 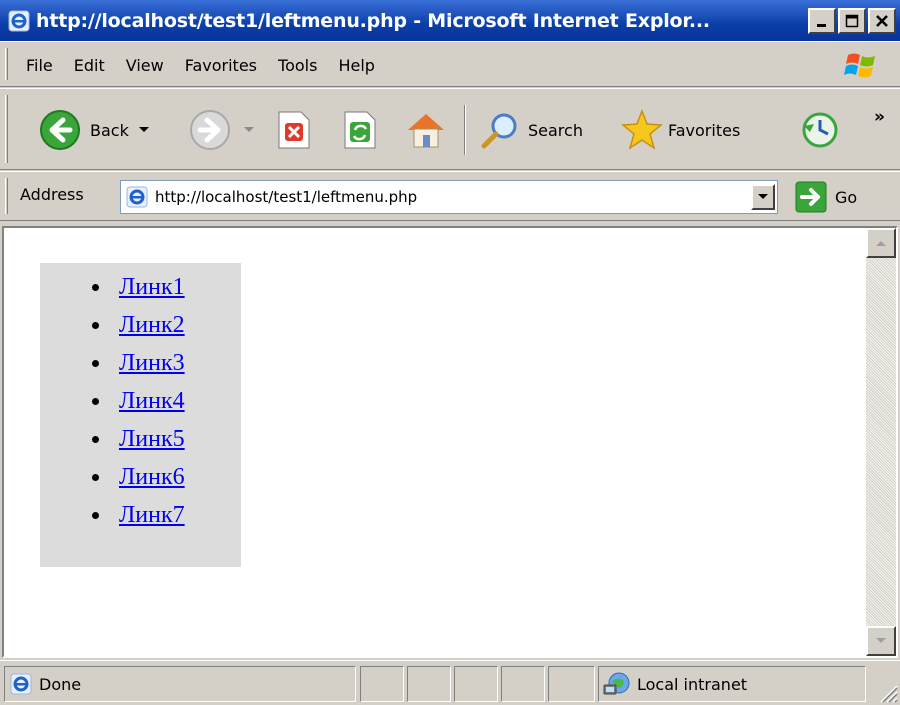 I want to click on address-field, so click(x=449, y=197).